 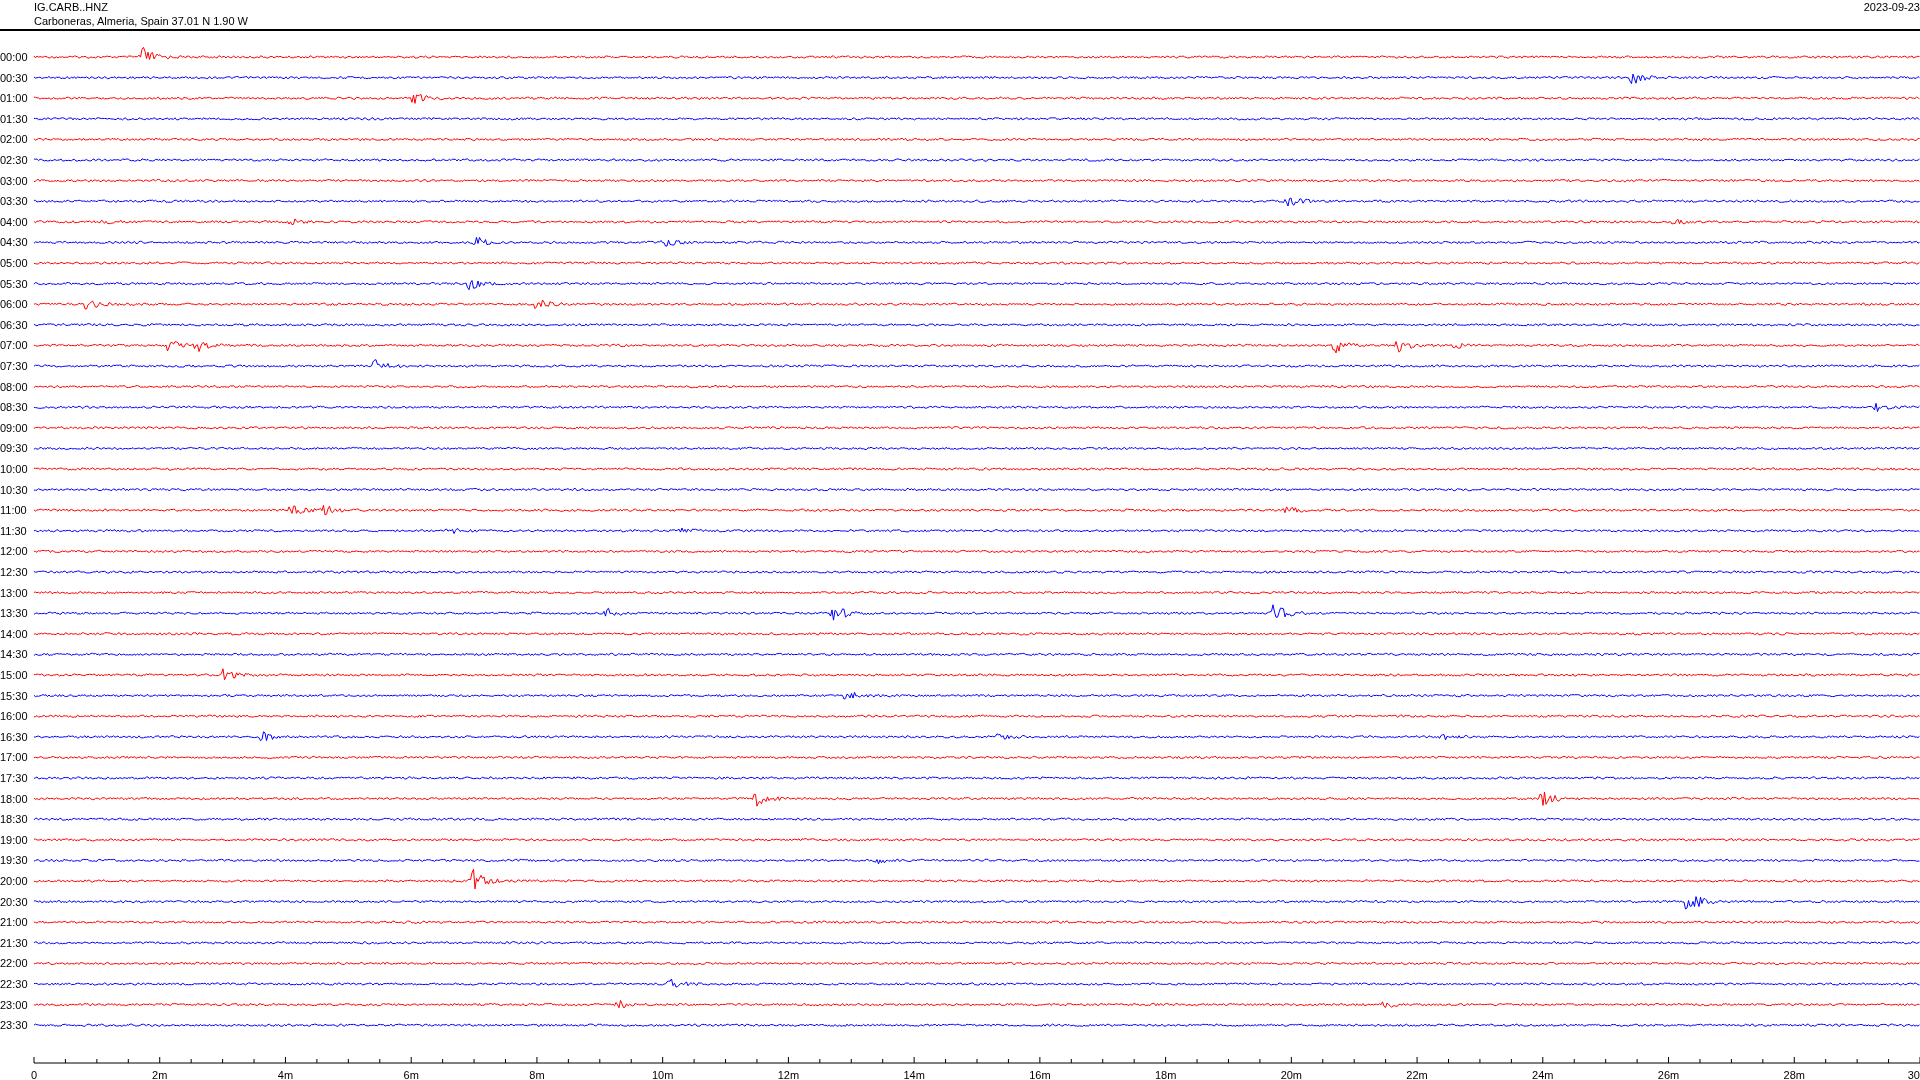 I want to click on time-label: 12:00, so click(x=14, y=551).